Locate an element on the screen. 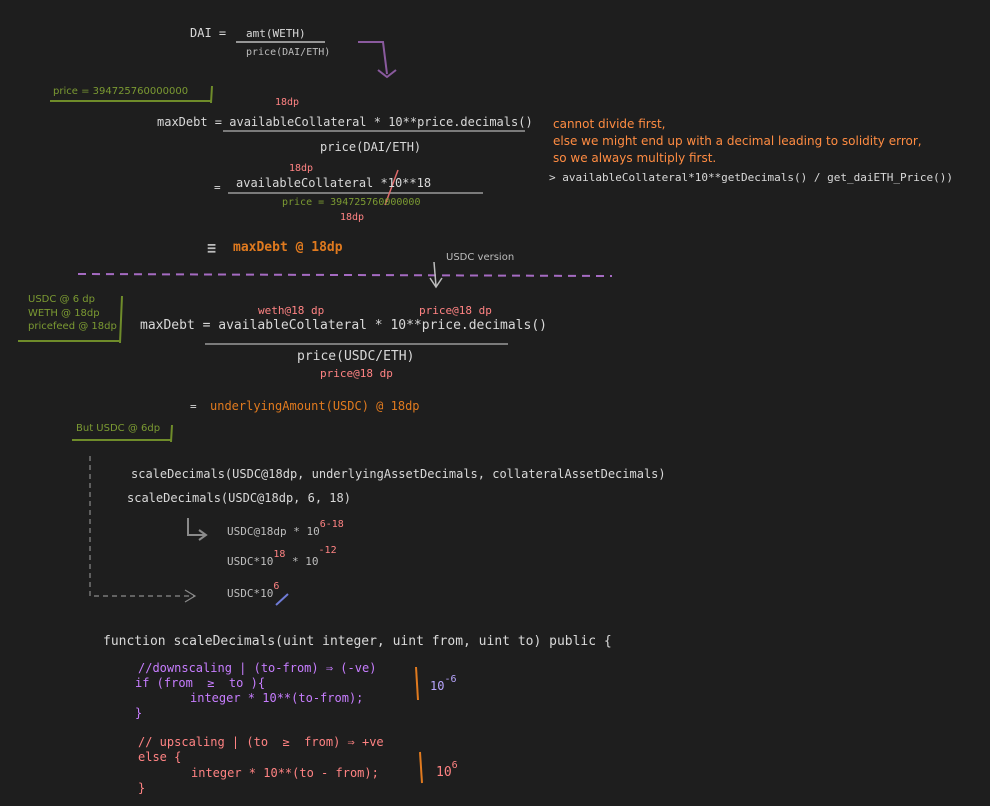  else-close: } is located at coordinates (142, 788).